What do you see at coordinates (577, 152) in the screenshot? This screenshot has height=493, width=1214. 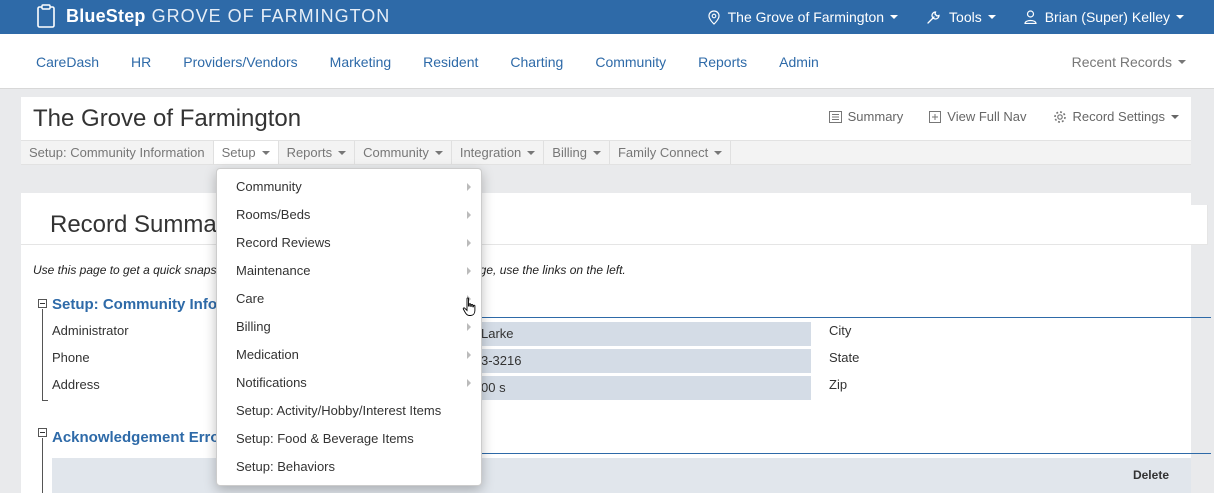 I see `subnav-billing: Billing` at bounding box center [577, 152].